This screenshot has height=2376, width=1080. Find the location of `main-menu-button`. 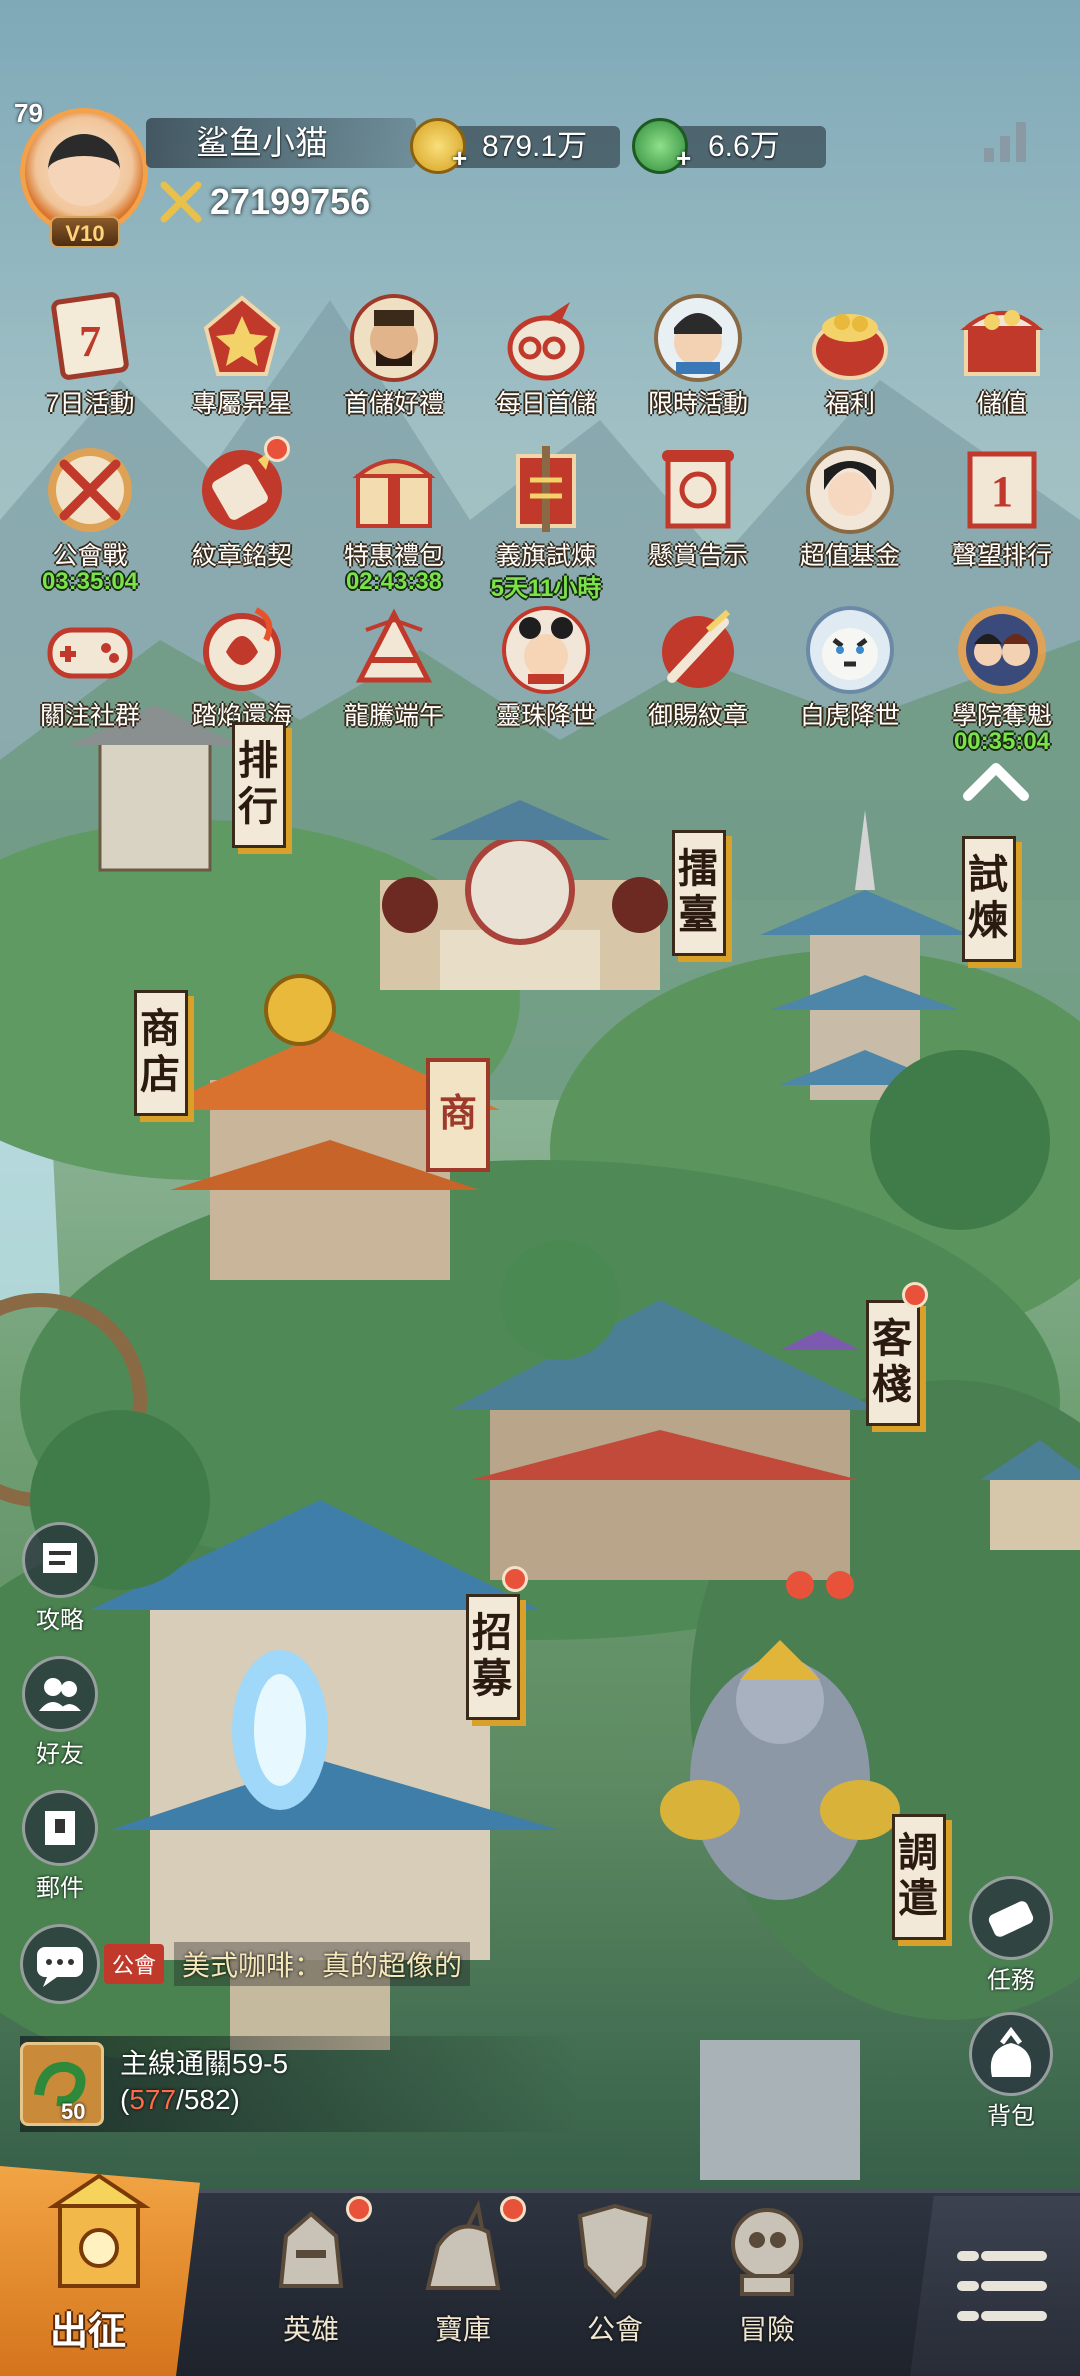

main-menu-button is located at coordinates (995, 2286).